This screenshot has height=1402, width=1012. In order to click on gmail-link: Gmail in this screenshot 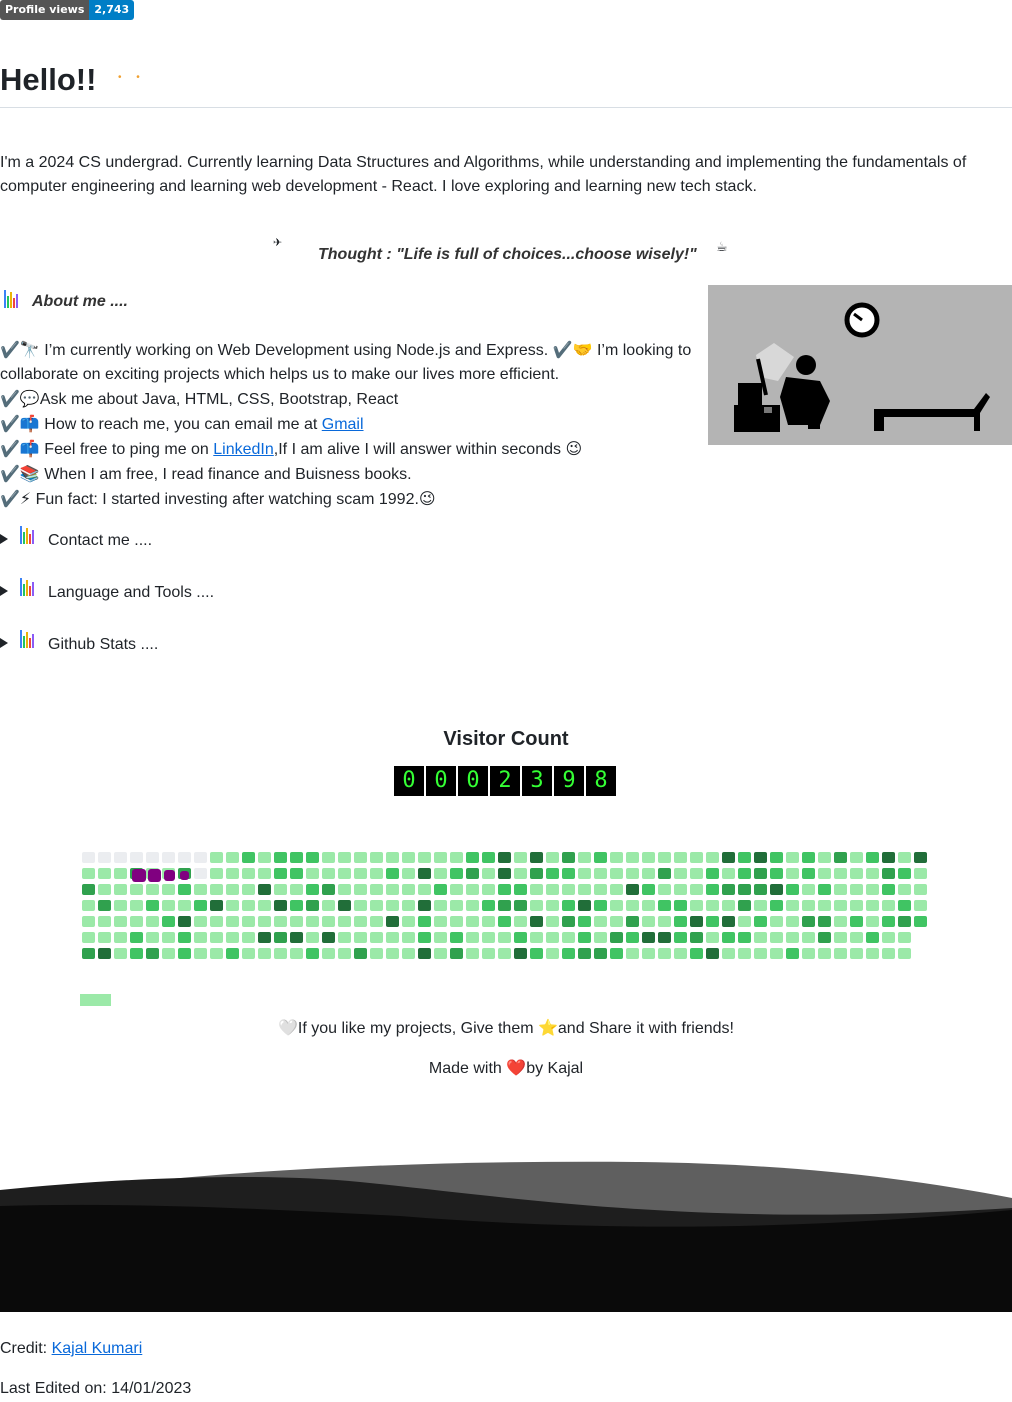, I will do `click(343, 424)`.